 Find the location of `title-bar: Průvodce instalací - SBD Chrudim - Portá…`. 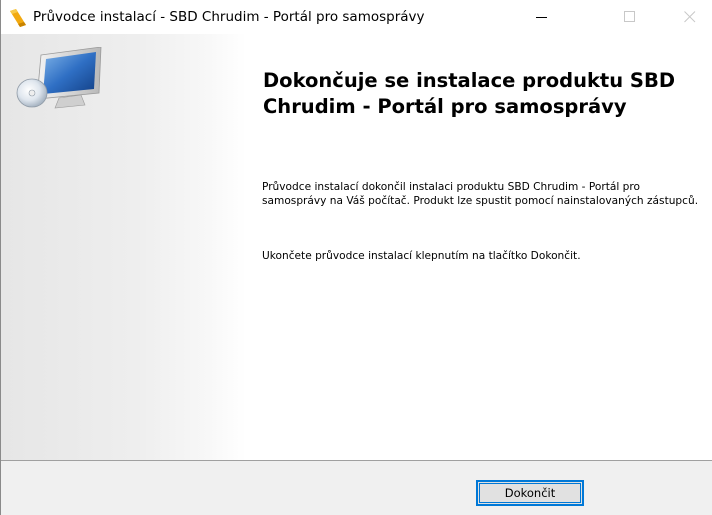

title-bar: Průvodce instalací - SBD Chrudim - Portá… is located at coordinates (356, 17).